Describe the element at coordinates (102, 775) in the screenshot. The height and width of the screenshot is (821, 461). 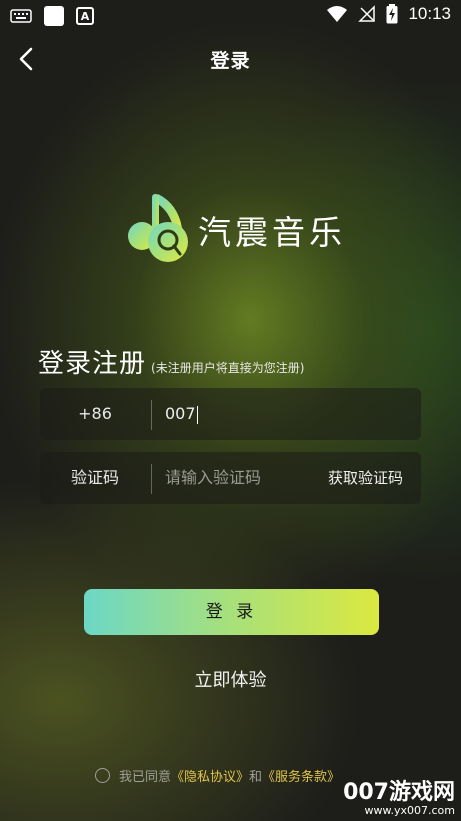
I see `agree-checkbox` at that location.